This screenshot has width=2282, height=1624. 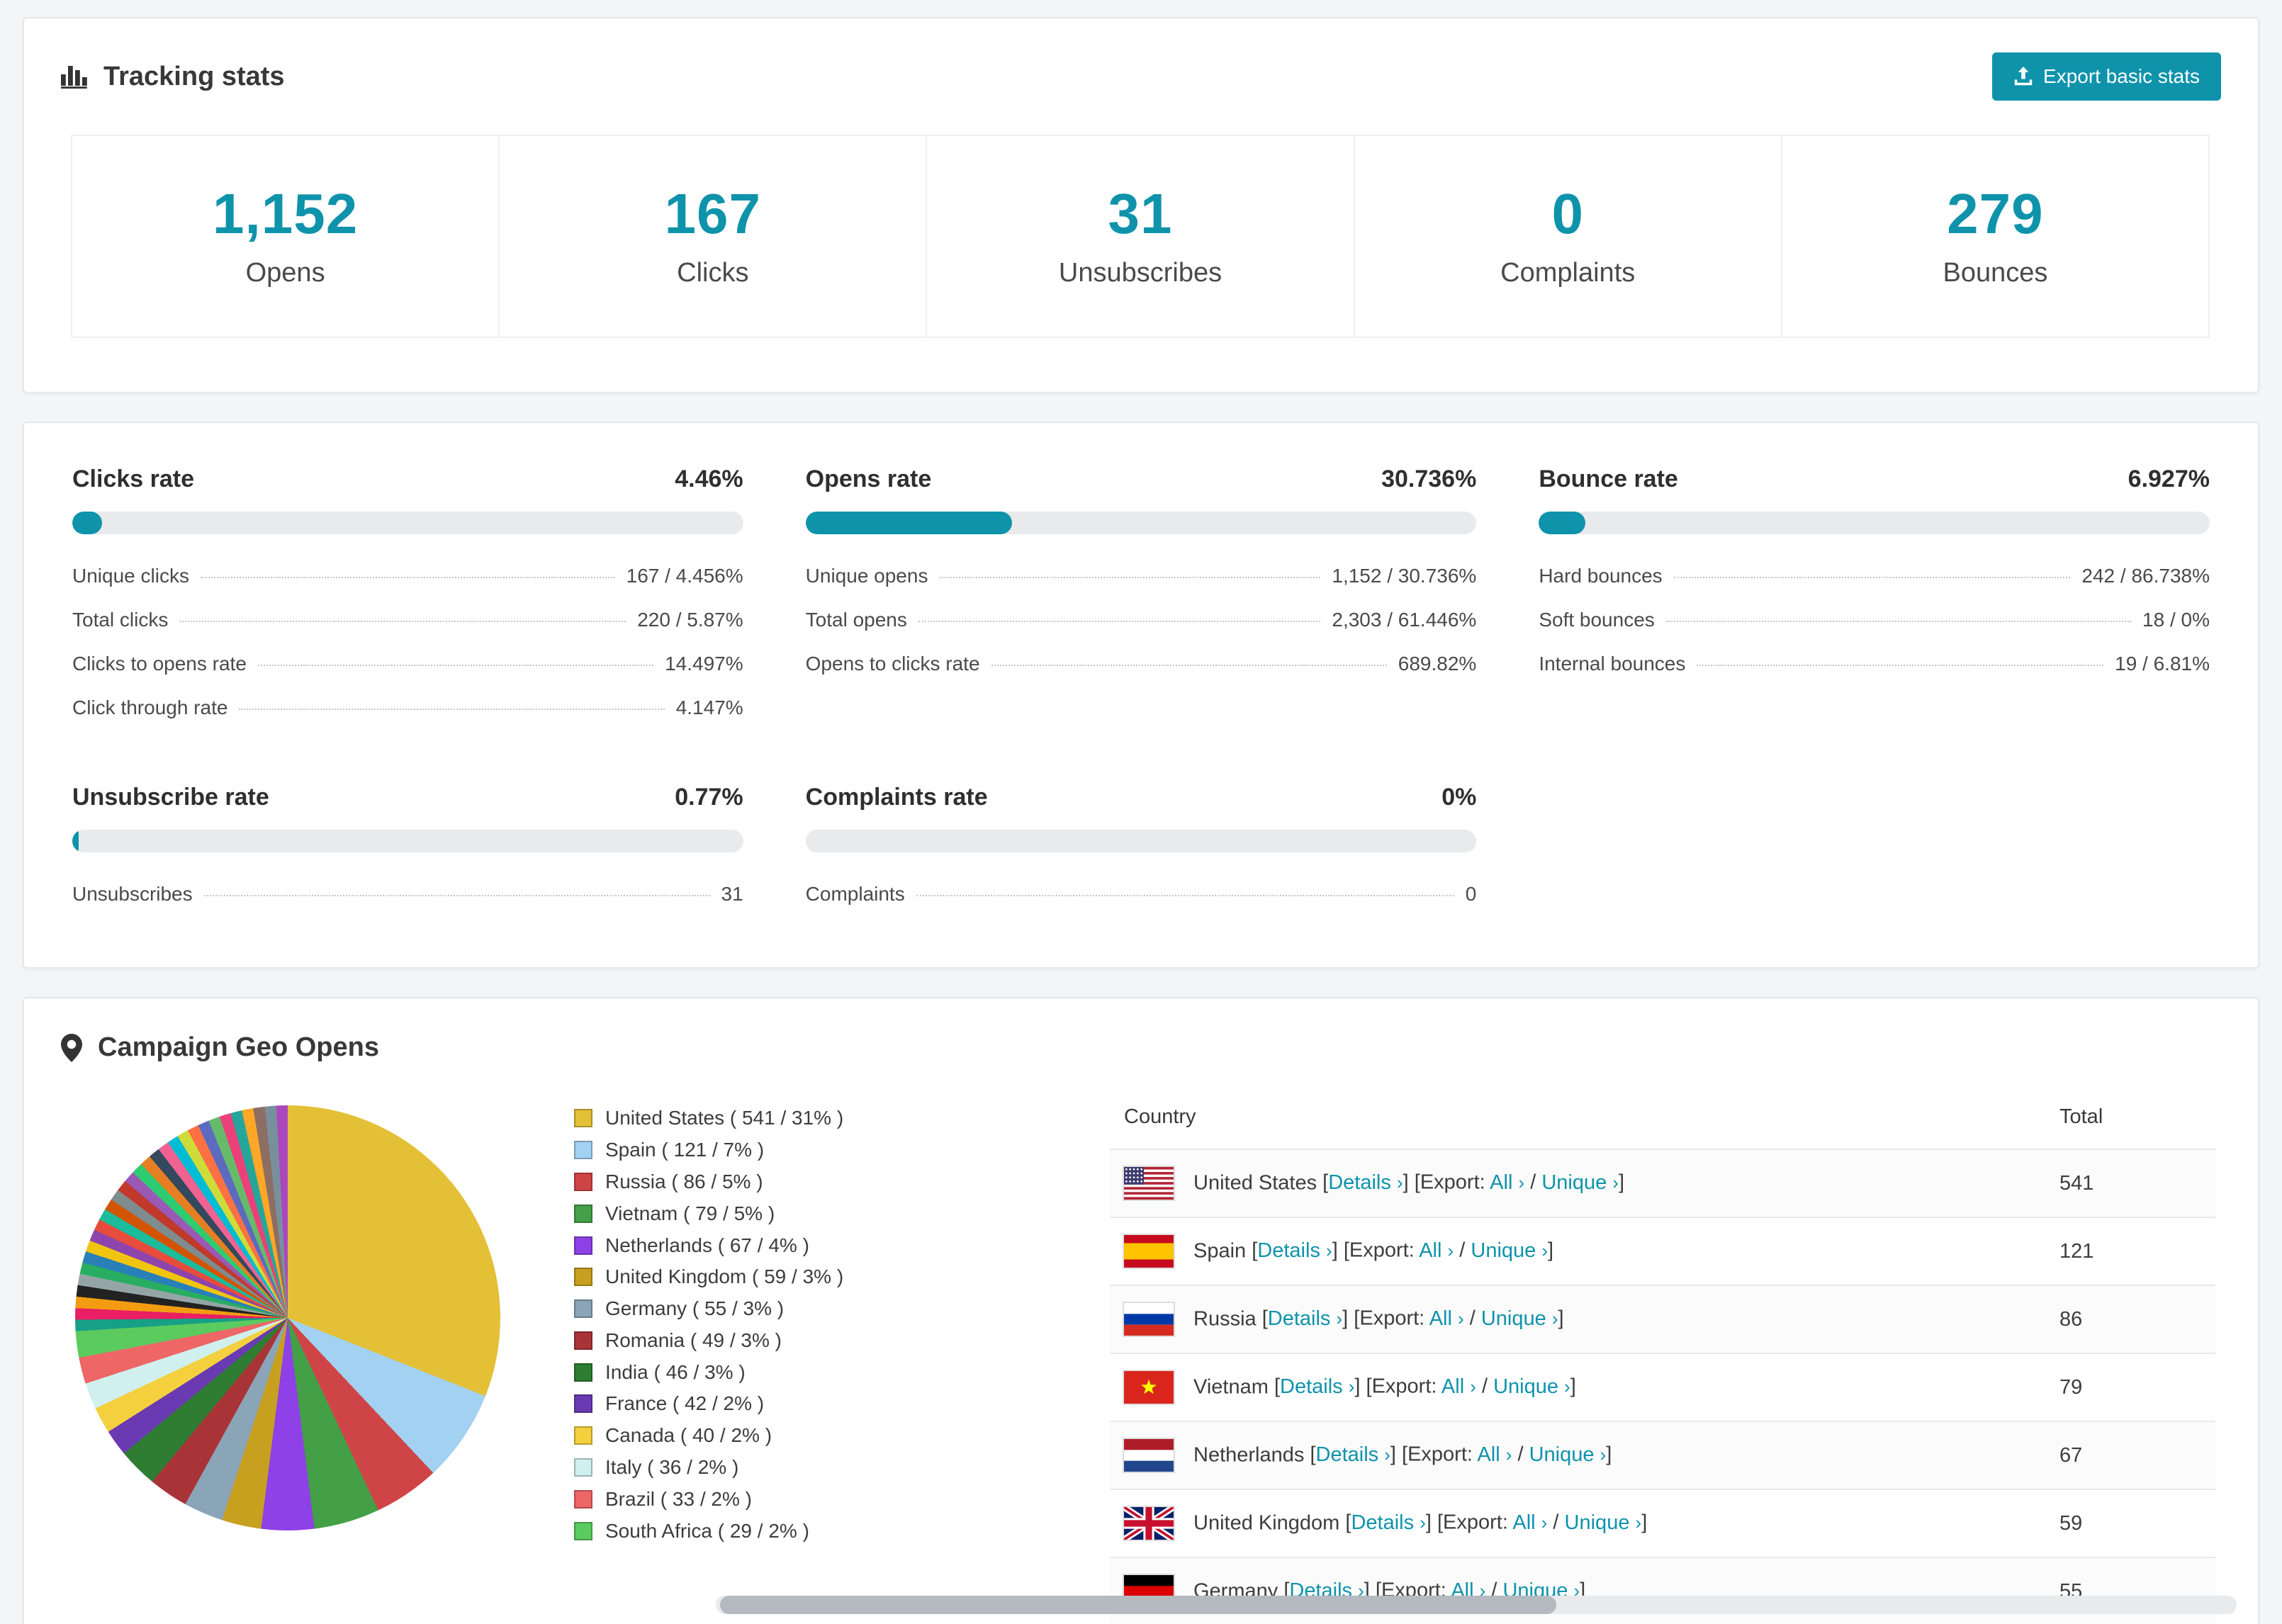 What do you see at coordinates (407, 894) in the screenshot?
I see `rate-rows: Unsubscribes 31` at bounding box center [407, 894].